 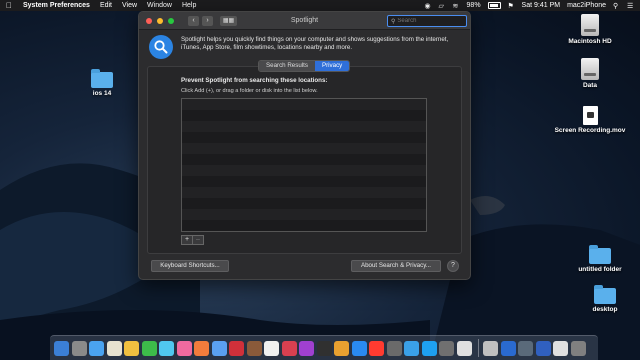 I want to click on desktop-icon-ios-14: ios 14, so click(x=102, y=83).